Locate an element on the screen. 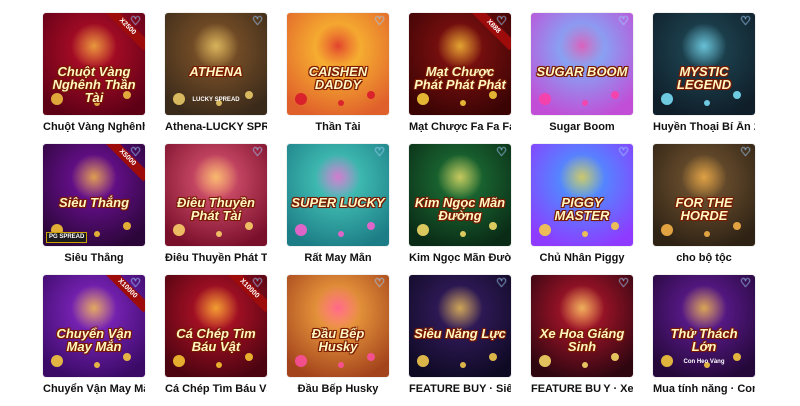 This screenshot has height=406, width=800. game-thumbnail: Siêu Năng Lực ♡ is located at coordinates (460, 326).